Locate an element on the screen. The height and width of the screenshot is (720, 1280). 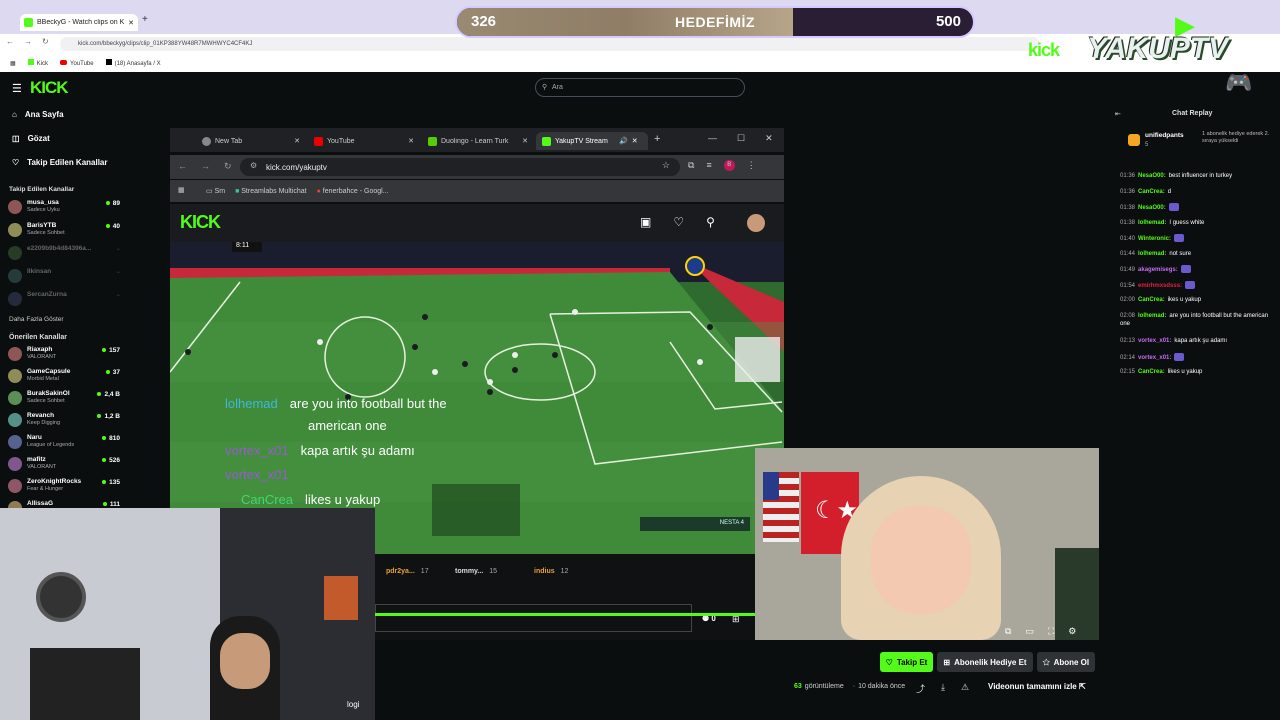
channel-category: Keep Digging is located at coordinates (44, 423).